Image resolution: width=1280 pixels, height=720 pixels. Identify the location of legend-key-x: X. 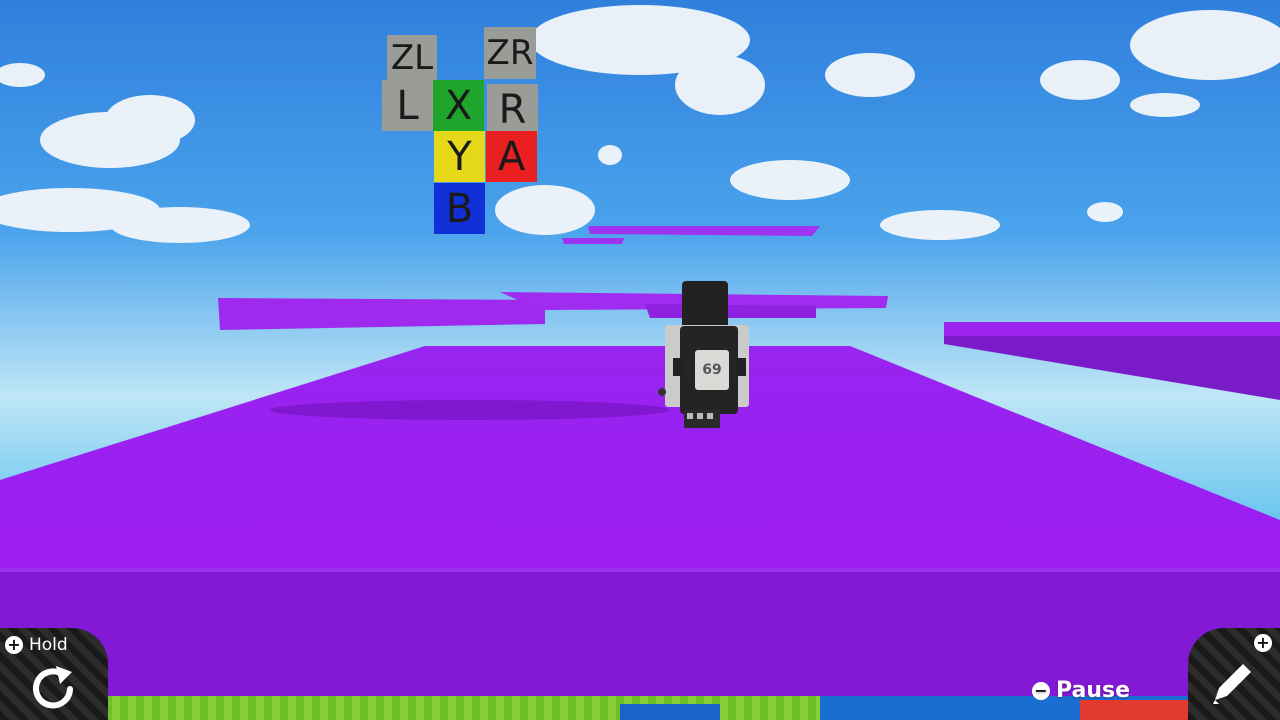
(458, 105).